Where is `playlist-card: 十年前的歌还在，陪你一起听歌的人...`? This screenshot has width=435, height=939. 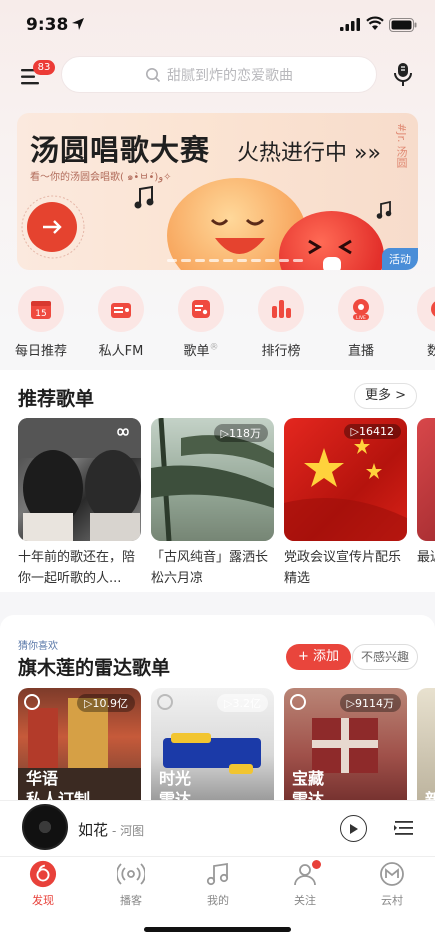
playlist-card: 十年前的歌还在，陪你一起听歌的人... is located at coordinates (79, 503).